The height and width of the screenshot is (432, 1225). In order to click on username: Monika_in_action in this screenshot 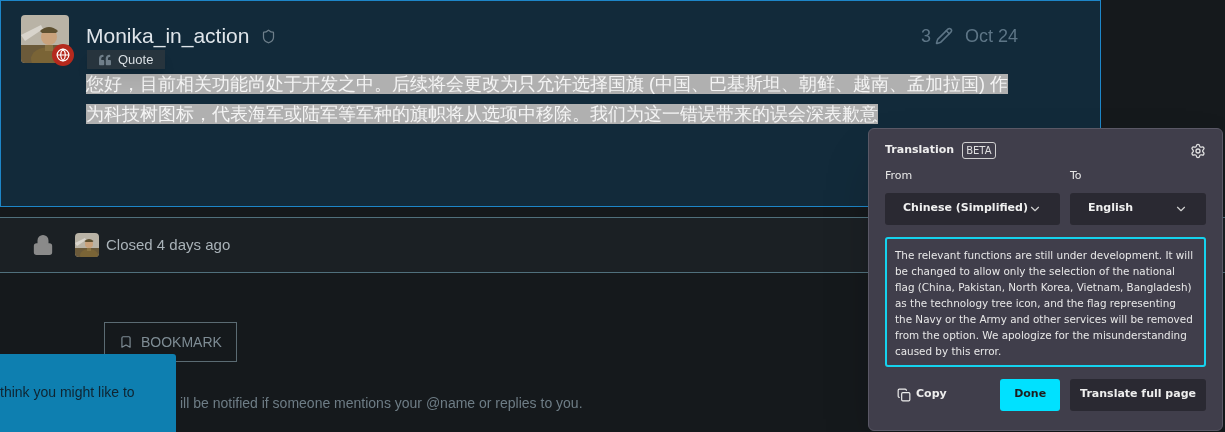, I will do `click(168, 36)`.